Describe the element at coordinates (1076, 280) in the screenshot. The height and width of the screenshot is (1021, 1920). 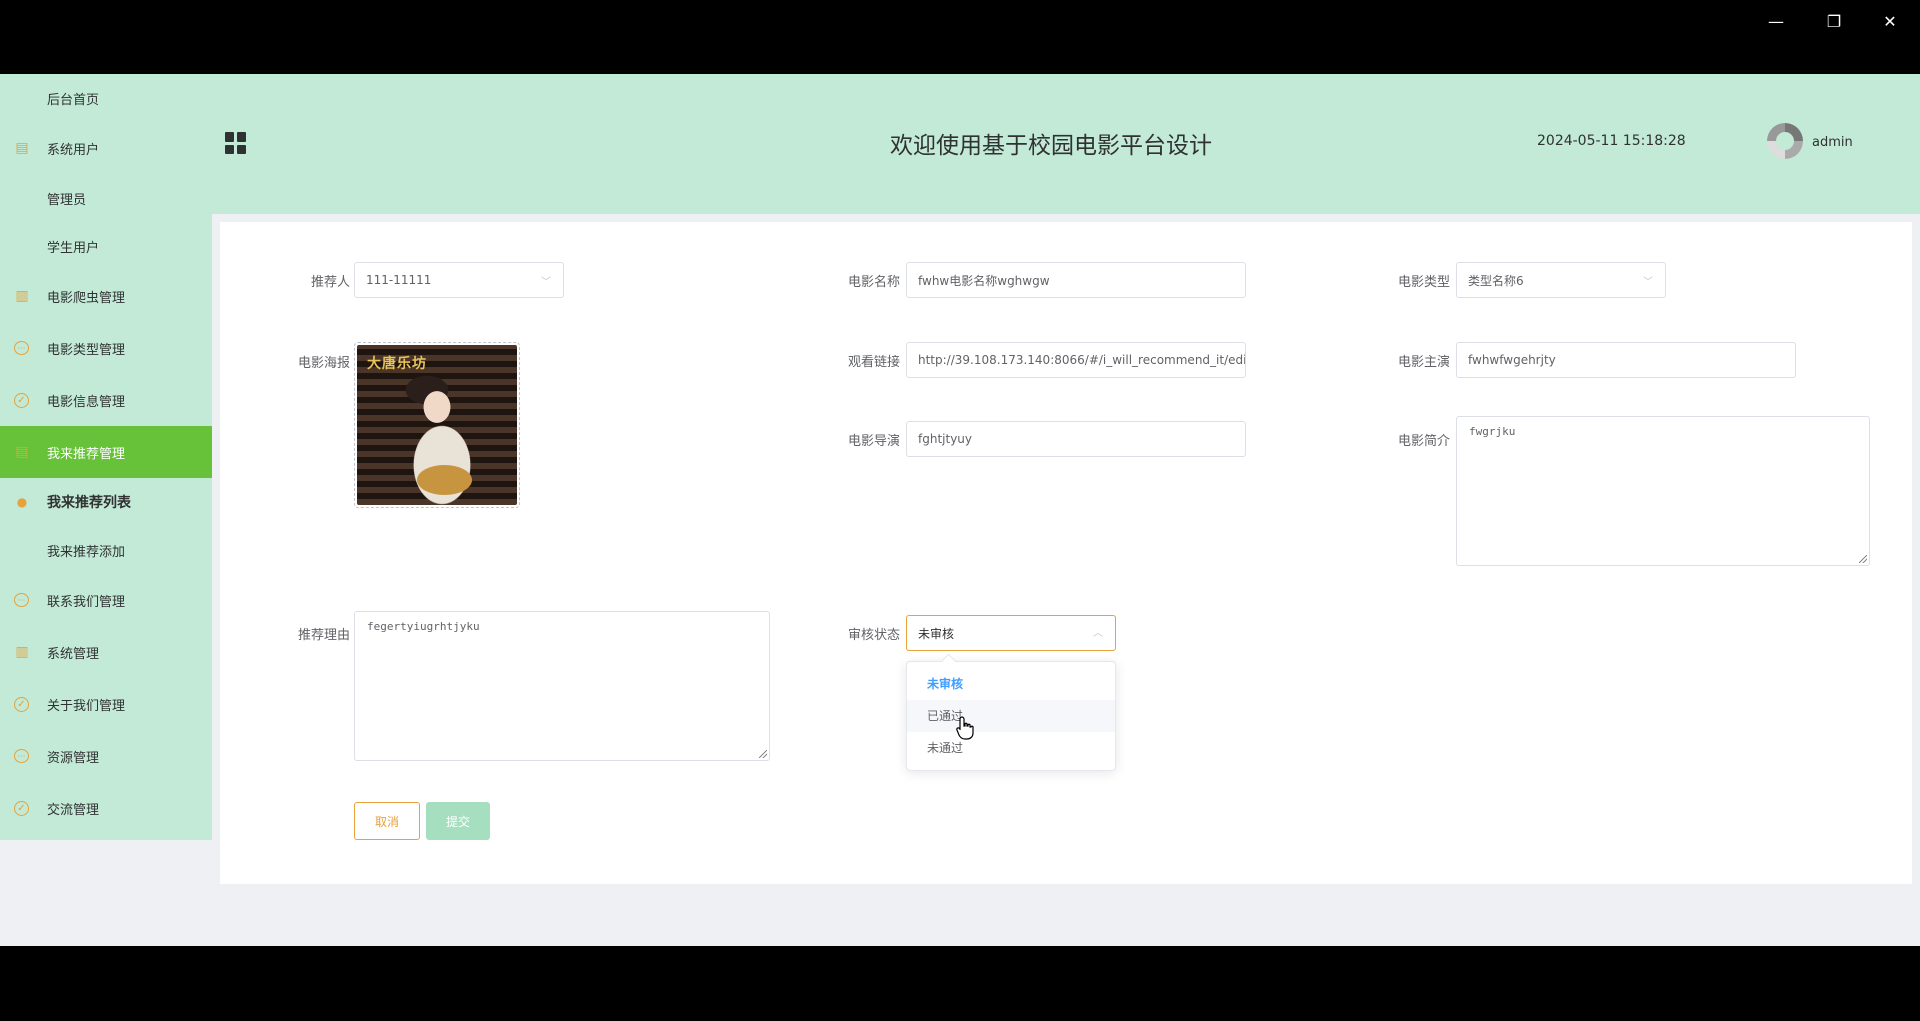
I see `movie-name-input: fwhw电影名称wghwgw` at that location.